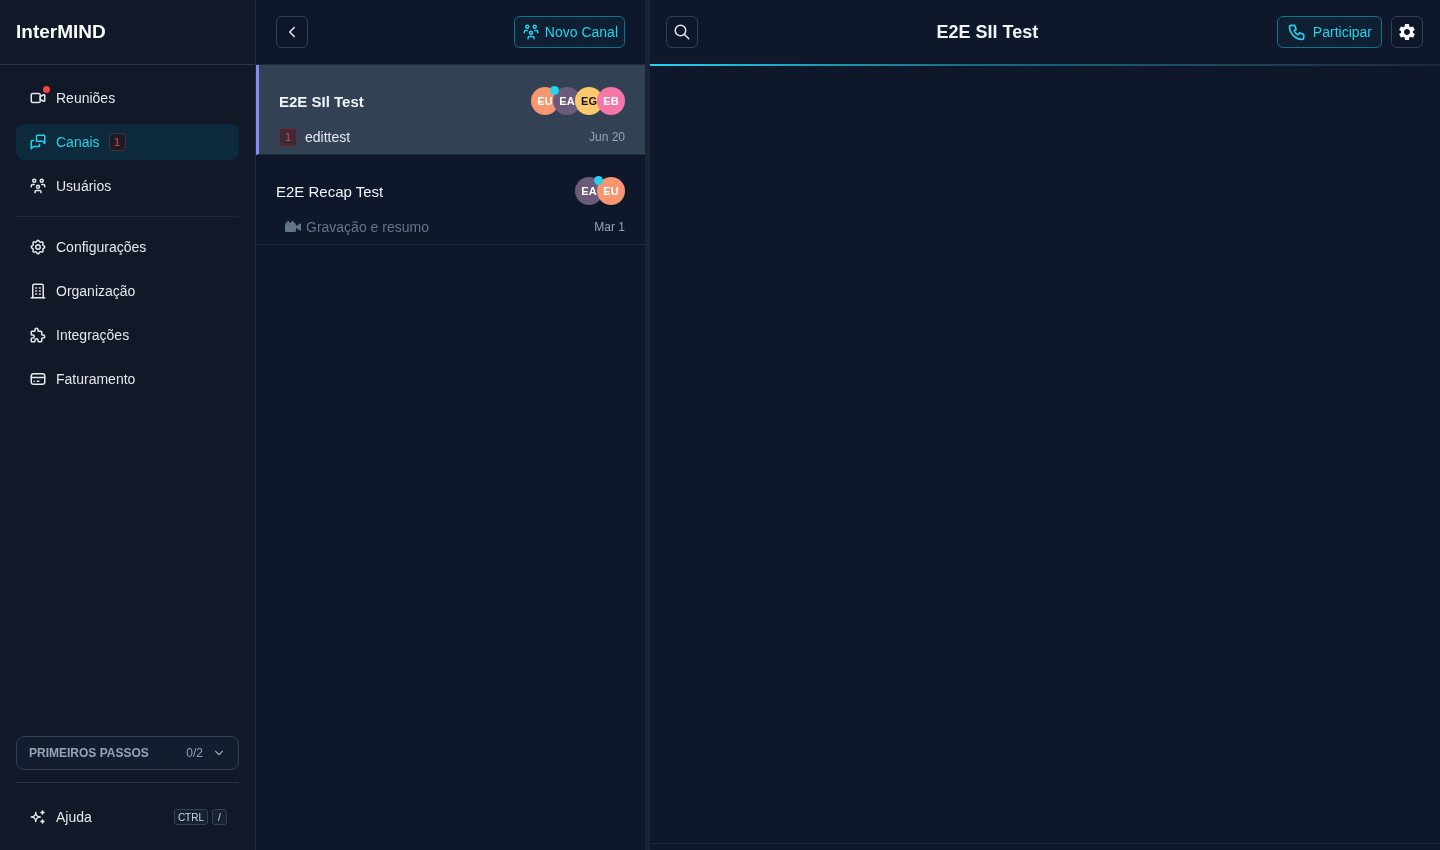  I want to click on phone-icon, so click(1296, 32).